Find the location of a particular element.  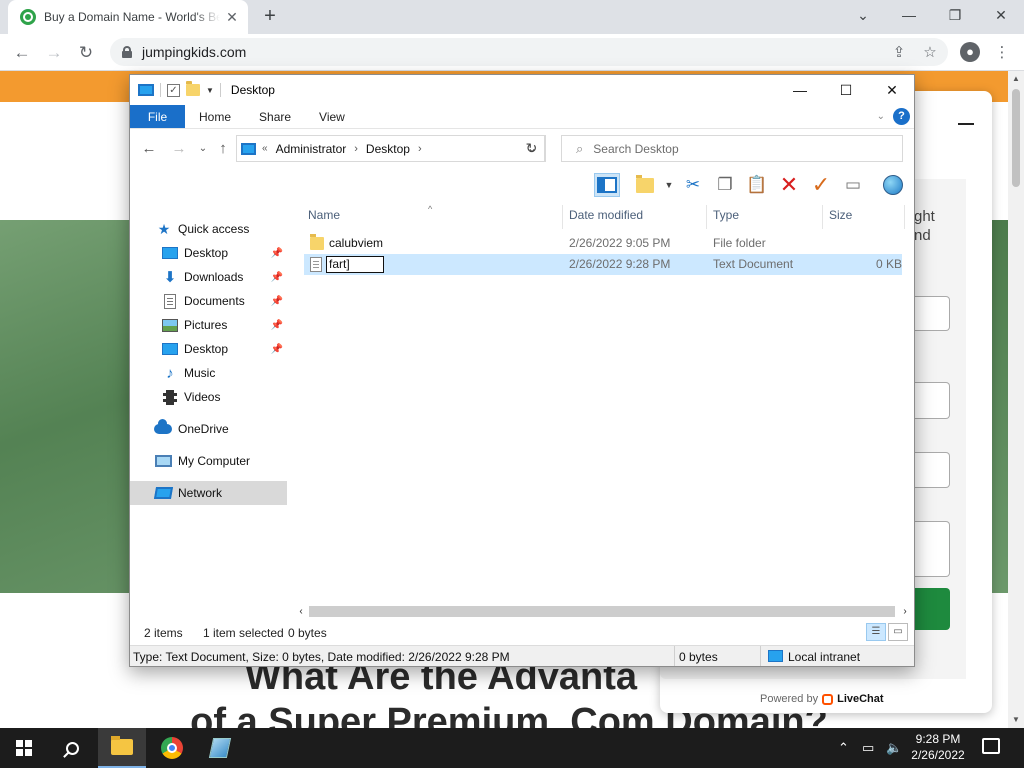

nav-my-computer: My Computer is located at coordinates (208, 461).